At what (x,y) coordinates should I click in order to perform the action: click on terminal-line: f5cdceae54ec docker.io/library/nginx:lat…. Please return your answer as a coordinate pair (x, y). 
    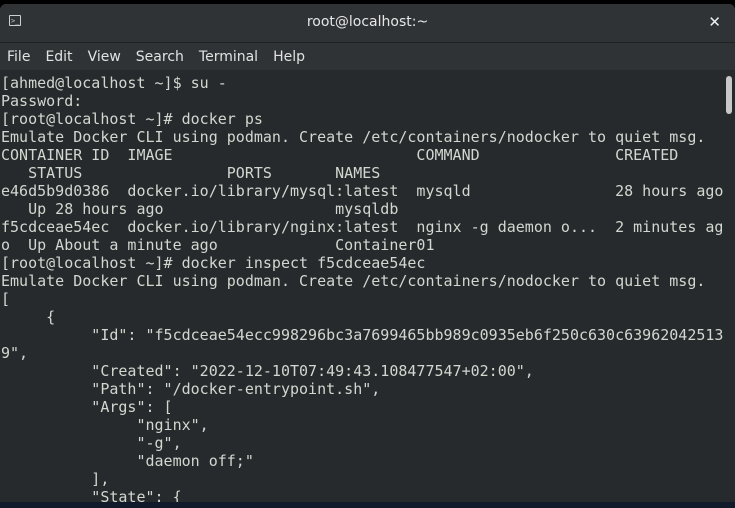
    Looking at the image, I should click on (362, 227).